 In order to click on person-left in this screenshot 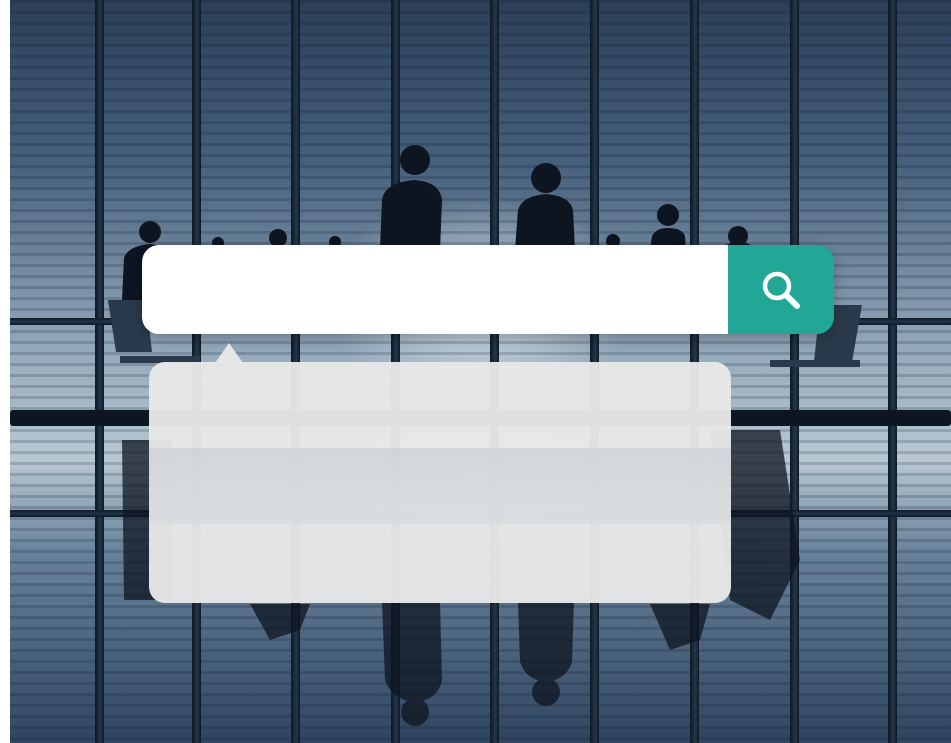, I will do `click(411, 197)`.